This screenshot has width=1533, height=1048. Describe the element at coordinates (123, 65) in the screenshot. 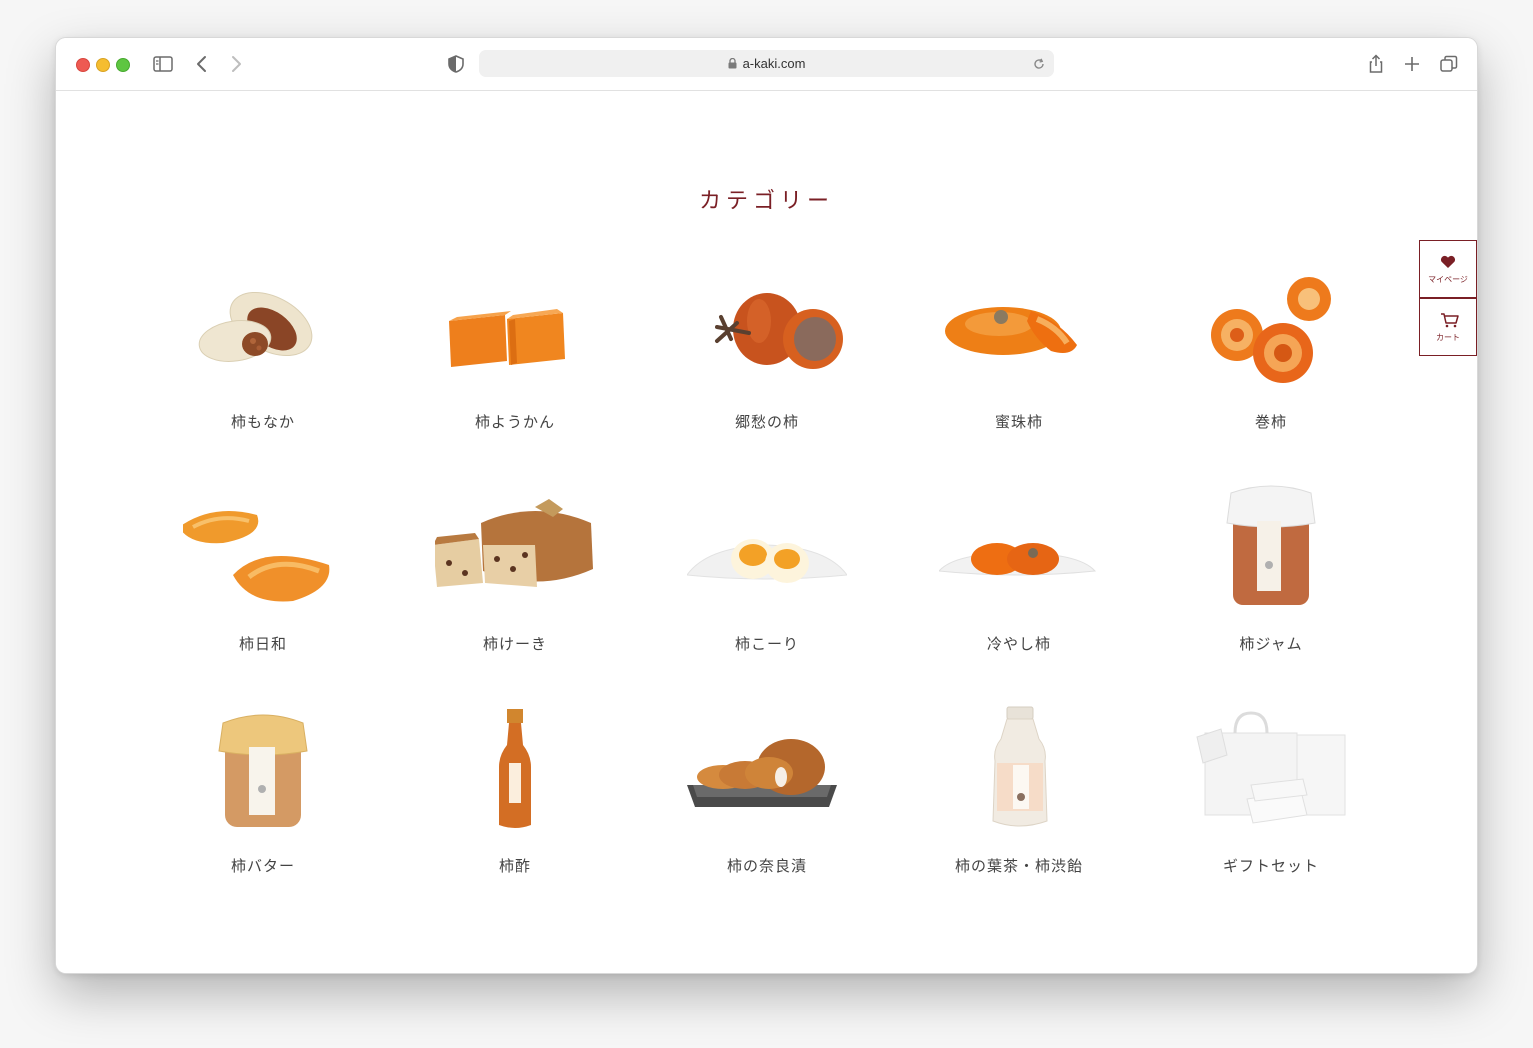

I see `zoom-window-button` at that location.